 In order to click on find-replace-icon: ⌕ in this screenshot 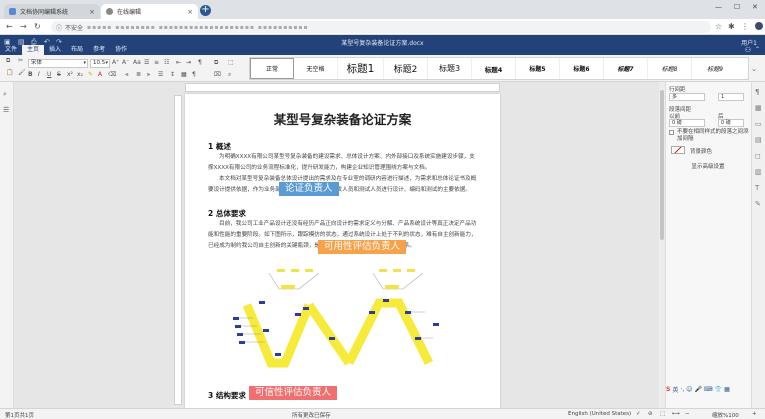, I will do `click(229, 75)`.